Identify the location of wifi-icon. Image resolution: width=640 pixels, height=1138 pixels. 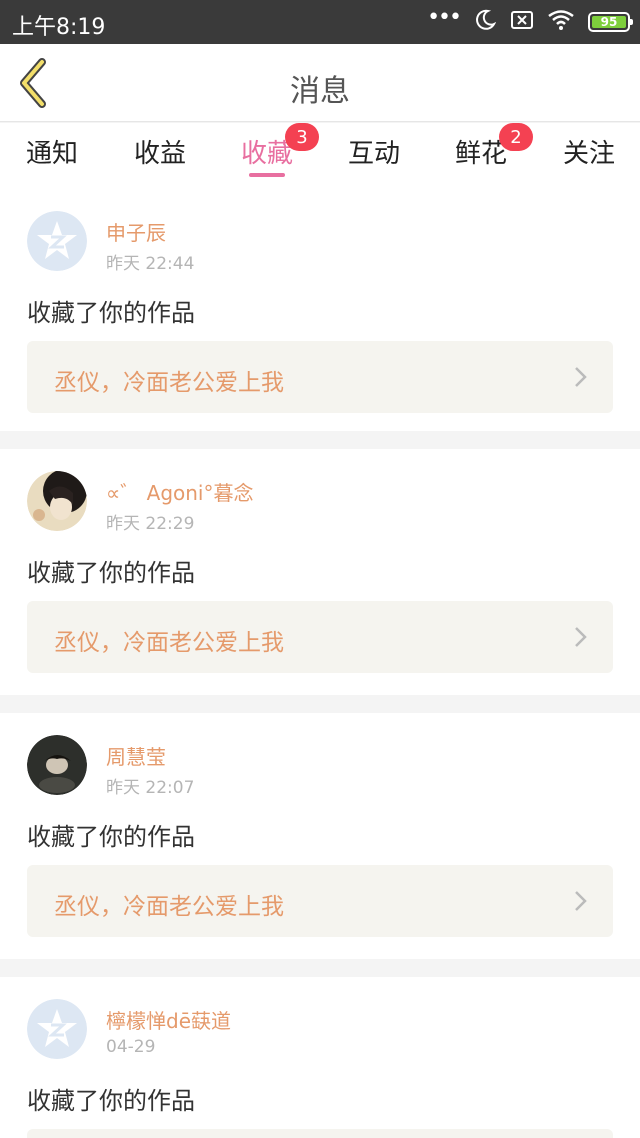
(561, 22).